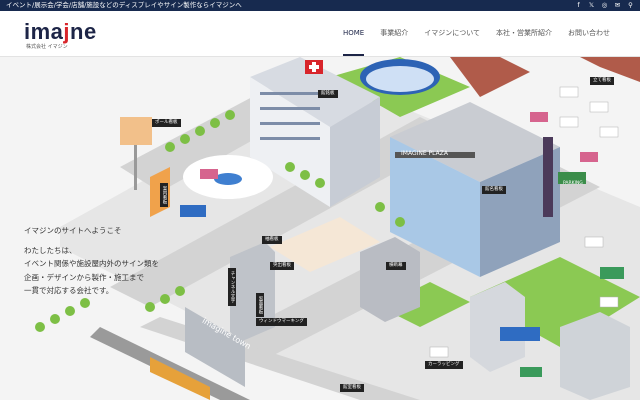 Image resolution: width=640 pixels, height=400 pixels. Describe the element at coordinates (282, 266) in the screenshot. I see `scene-label: 突出看板` at that location.